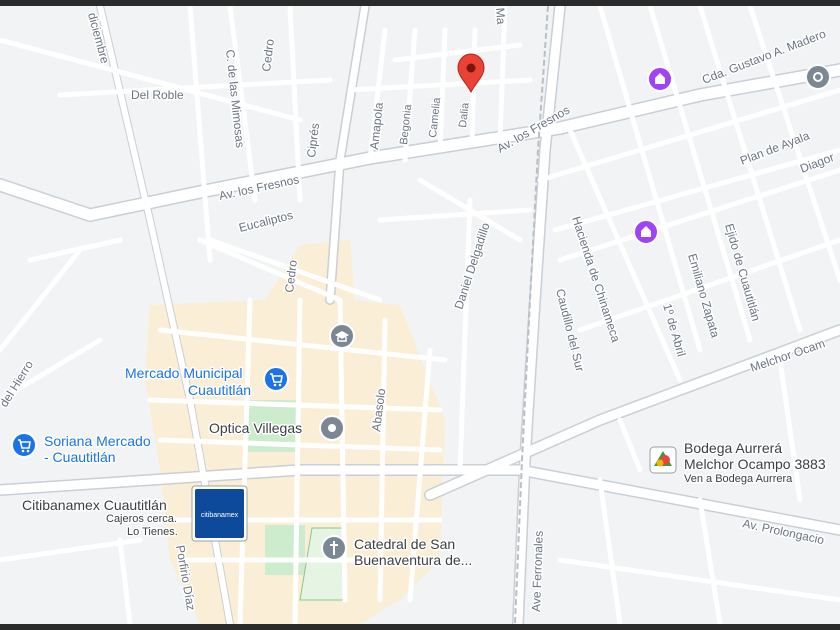  I want to click on church-cross-icon, so click(334, 548).